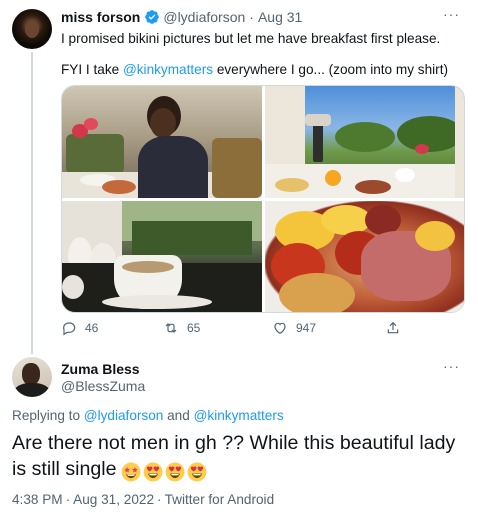  What do you see at coordinates (103, 386) in the screenshot?
I see `author-handle: @BlessZuma` at bounding box center [103, 386].